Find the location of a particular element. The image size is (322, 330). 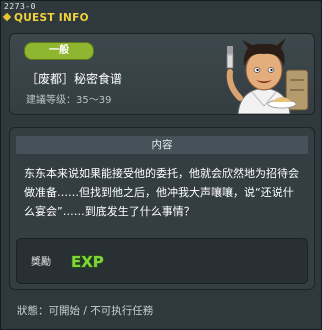

quest-type-badge: 一般 is located at coordinates (59, 51).